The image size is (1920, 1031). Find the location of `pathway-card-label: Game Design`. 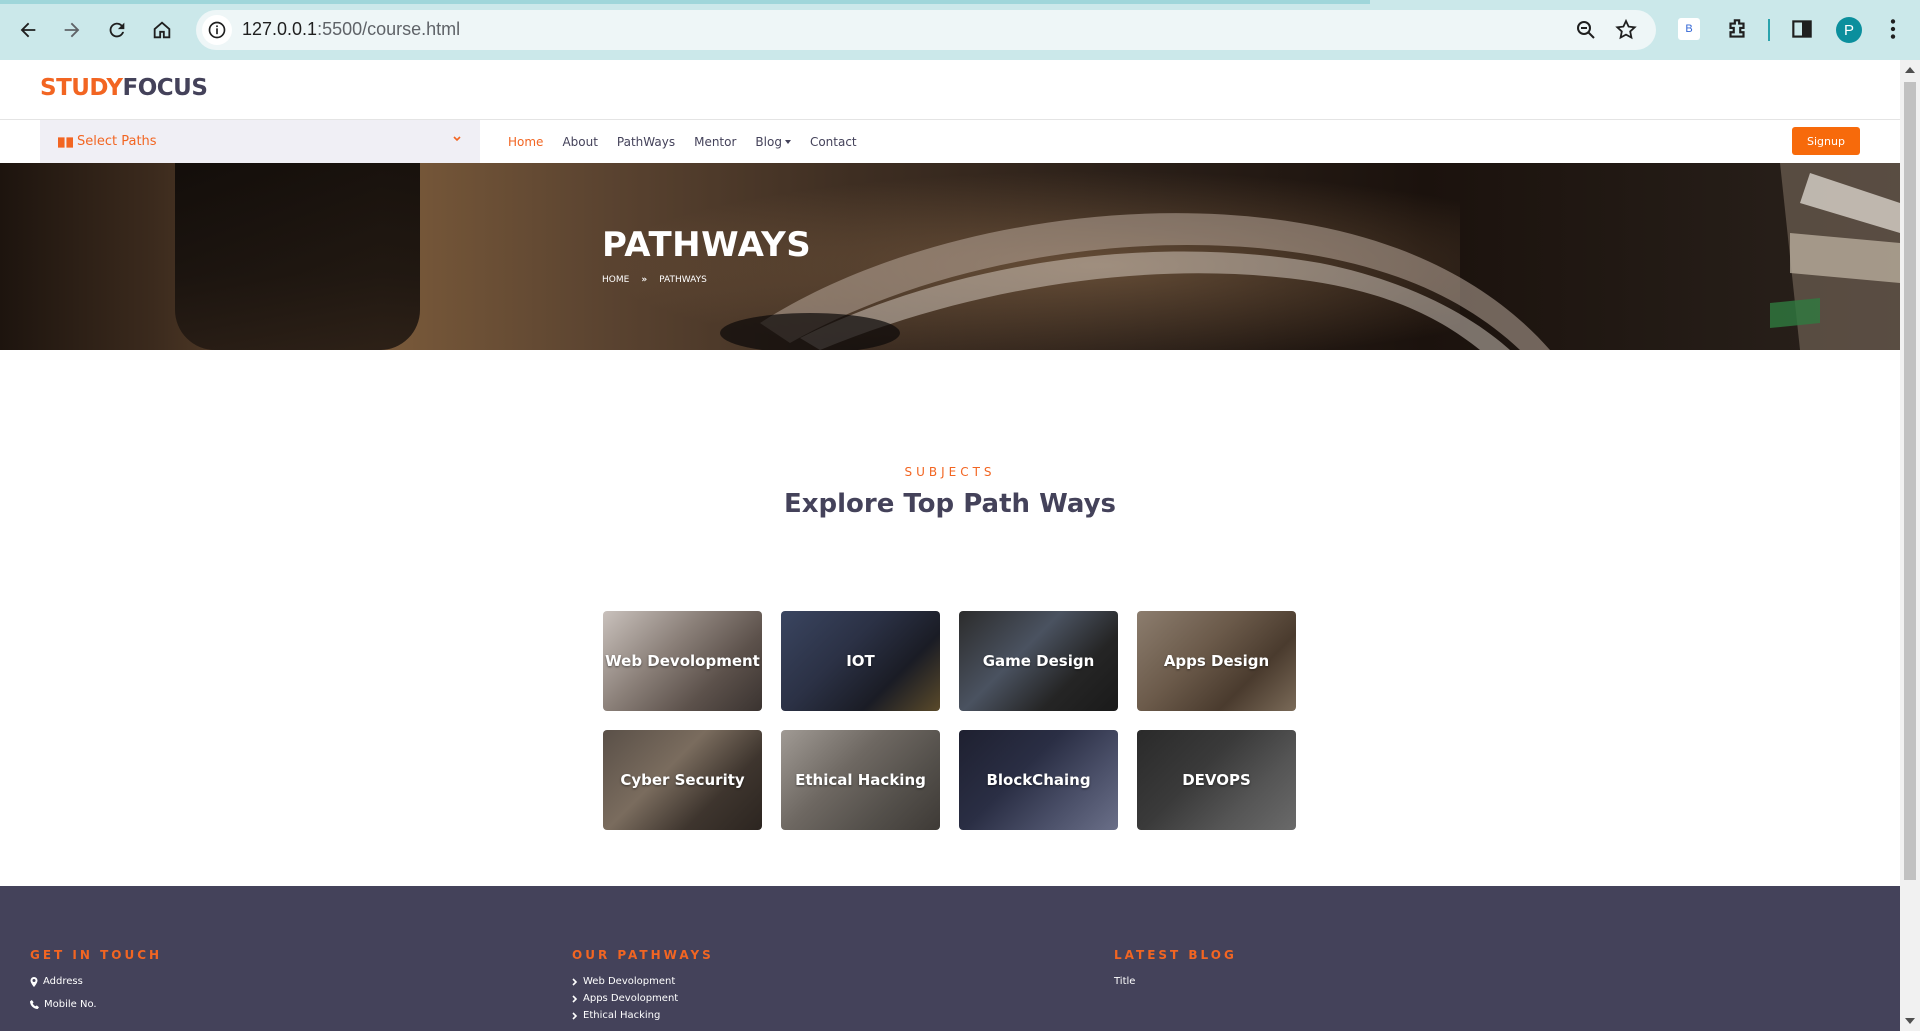

pathway-card-label: Game Design is located at coordinates (1038, 661).